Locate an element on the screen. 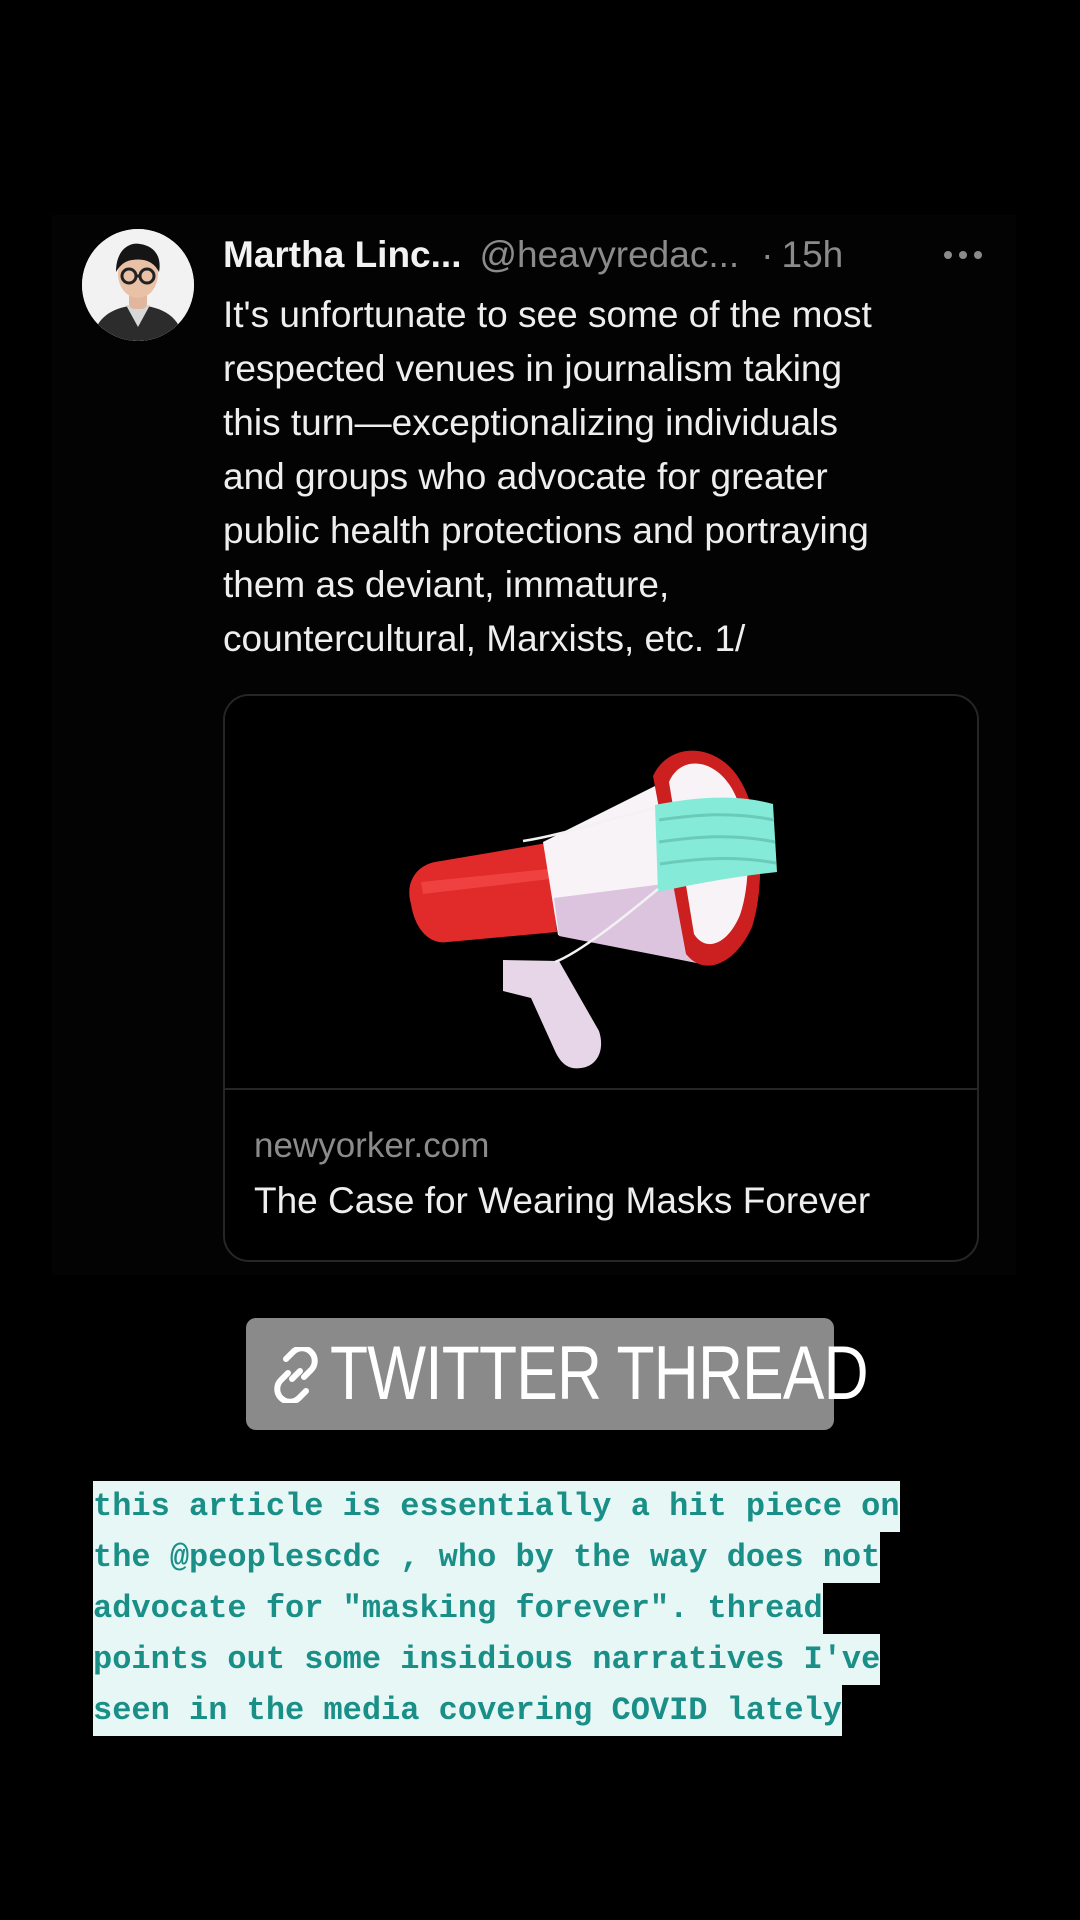  timestamp: 15h is located at coordinates (813, 255).